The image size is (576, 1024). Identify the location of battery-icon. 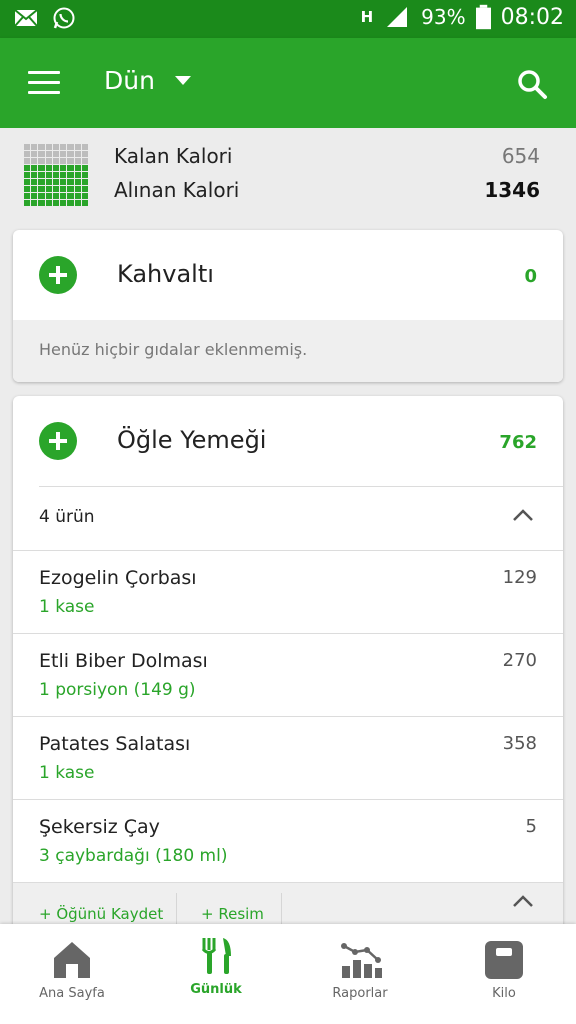
(483, 17).